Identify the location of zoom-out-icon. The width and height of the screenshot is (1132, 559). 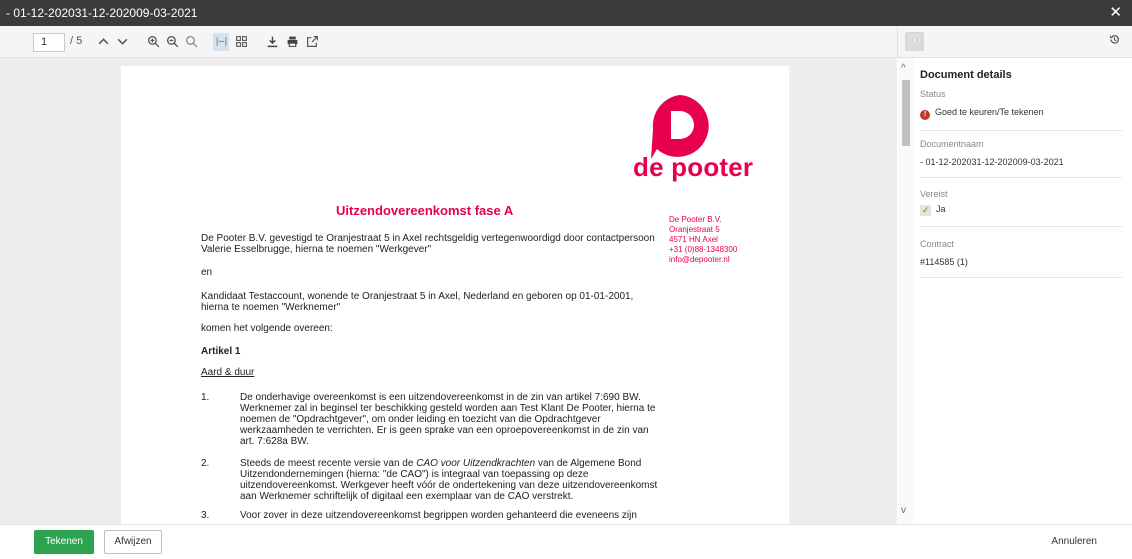
(172, 42).